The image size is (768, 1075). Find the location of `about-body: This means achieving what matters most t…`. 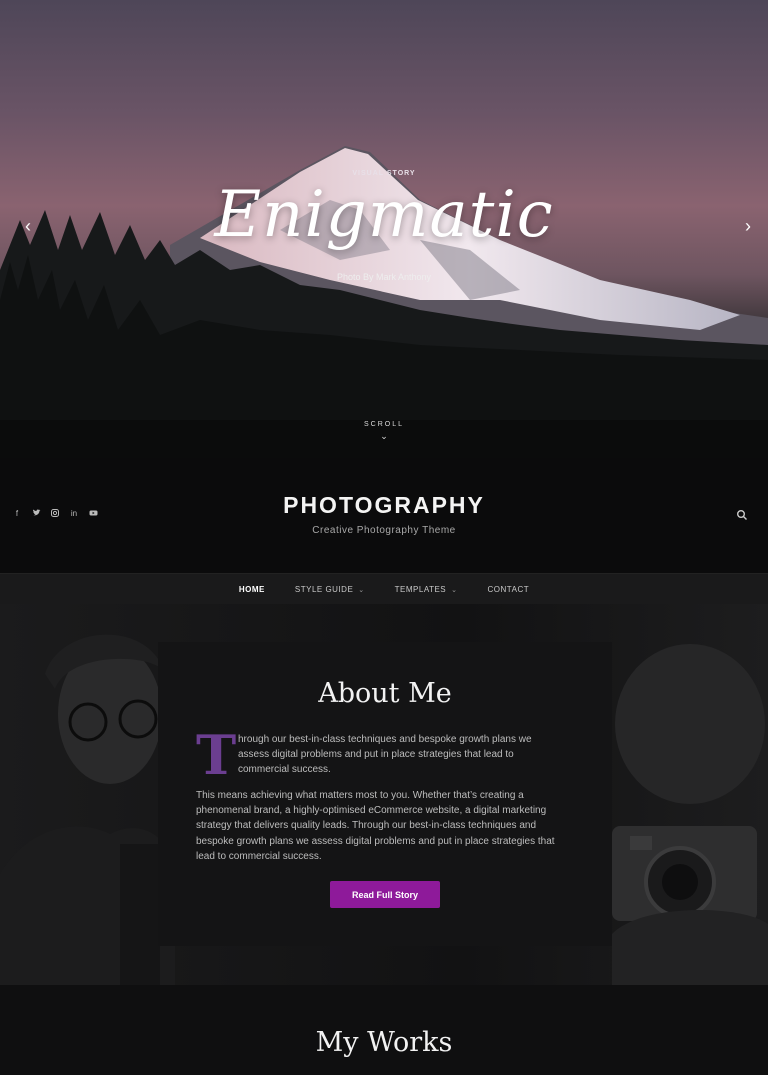

about-body: This means achieving what matters most t… is located at coordinates (375, 826).